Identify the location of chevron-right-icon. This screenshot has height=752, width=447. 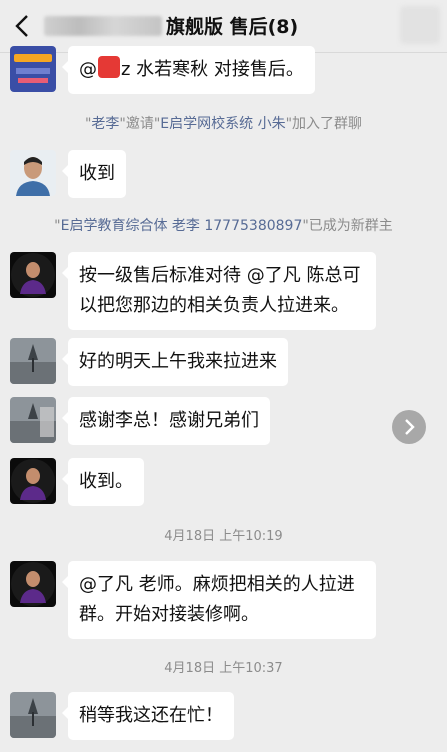
(410, 427).